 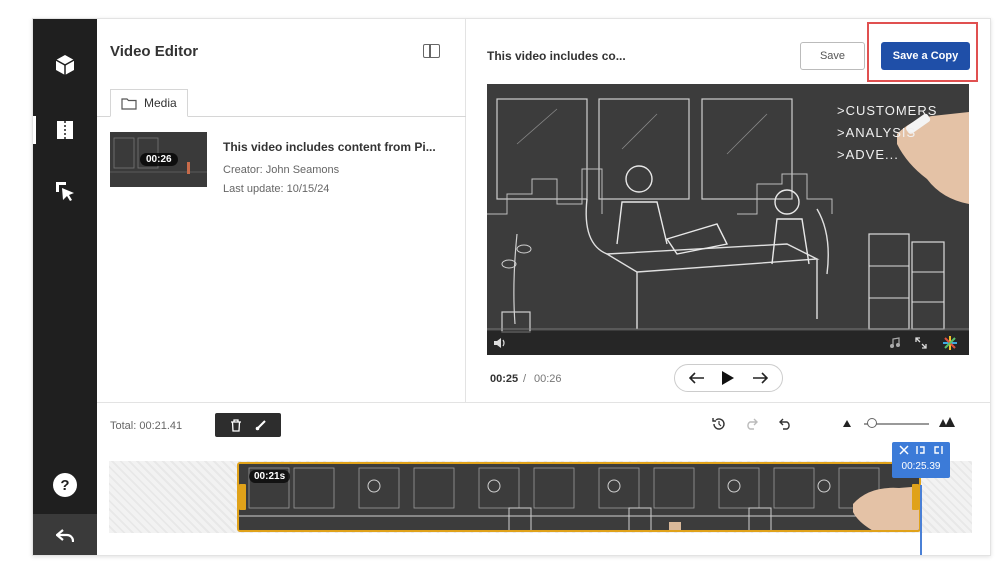 I want to click on trim-end-icon, so click(x=938, y=450).